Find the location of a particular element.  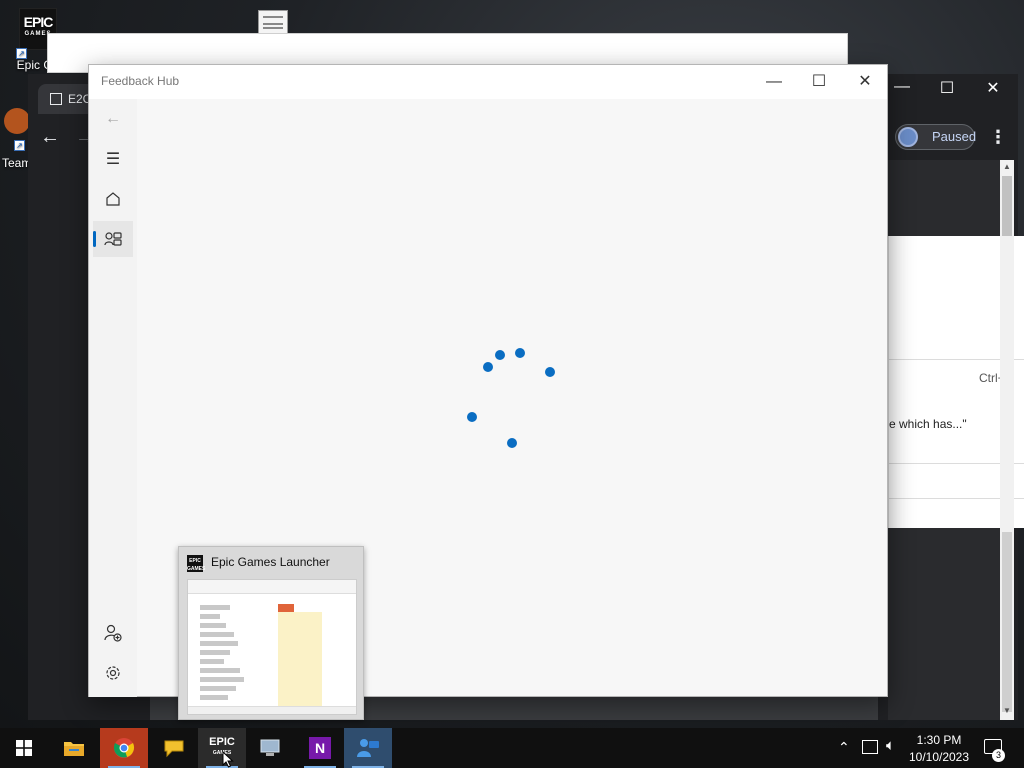

nav-home is located at coordinates (113, 199).